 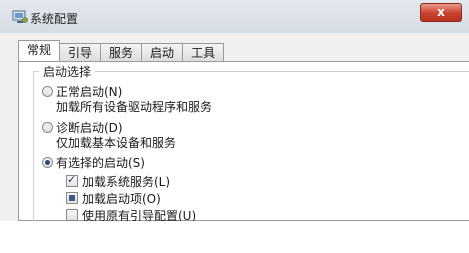 I want to click on tab-startup: 启动, so click(x=162, y=52).